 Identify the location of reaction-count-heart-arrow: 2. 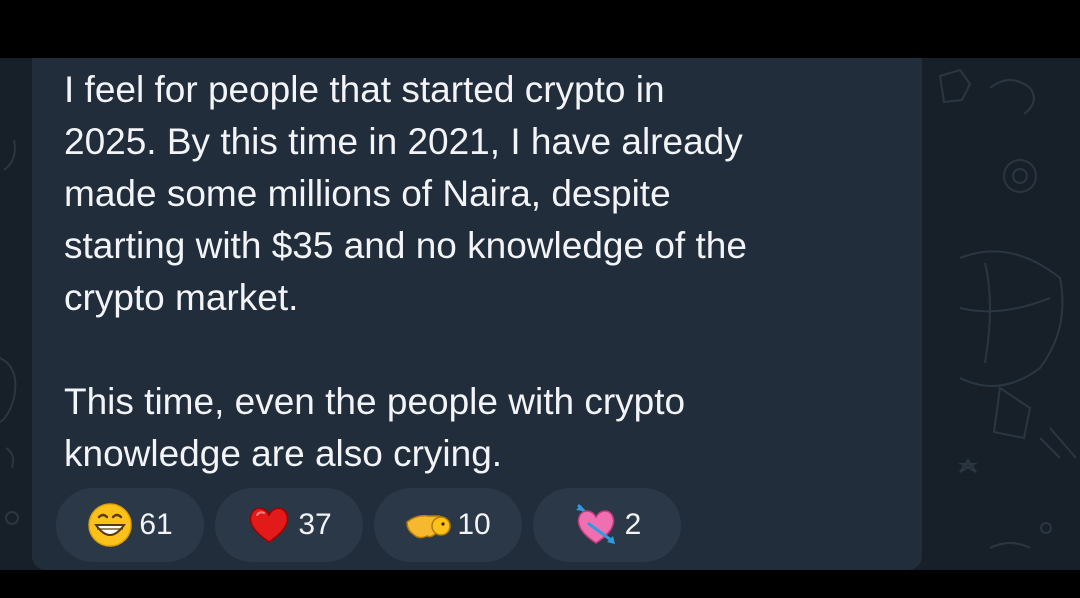
(633, 524).